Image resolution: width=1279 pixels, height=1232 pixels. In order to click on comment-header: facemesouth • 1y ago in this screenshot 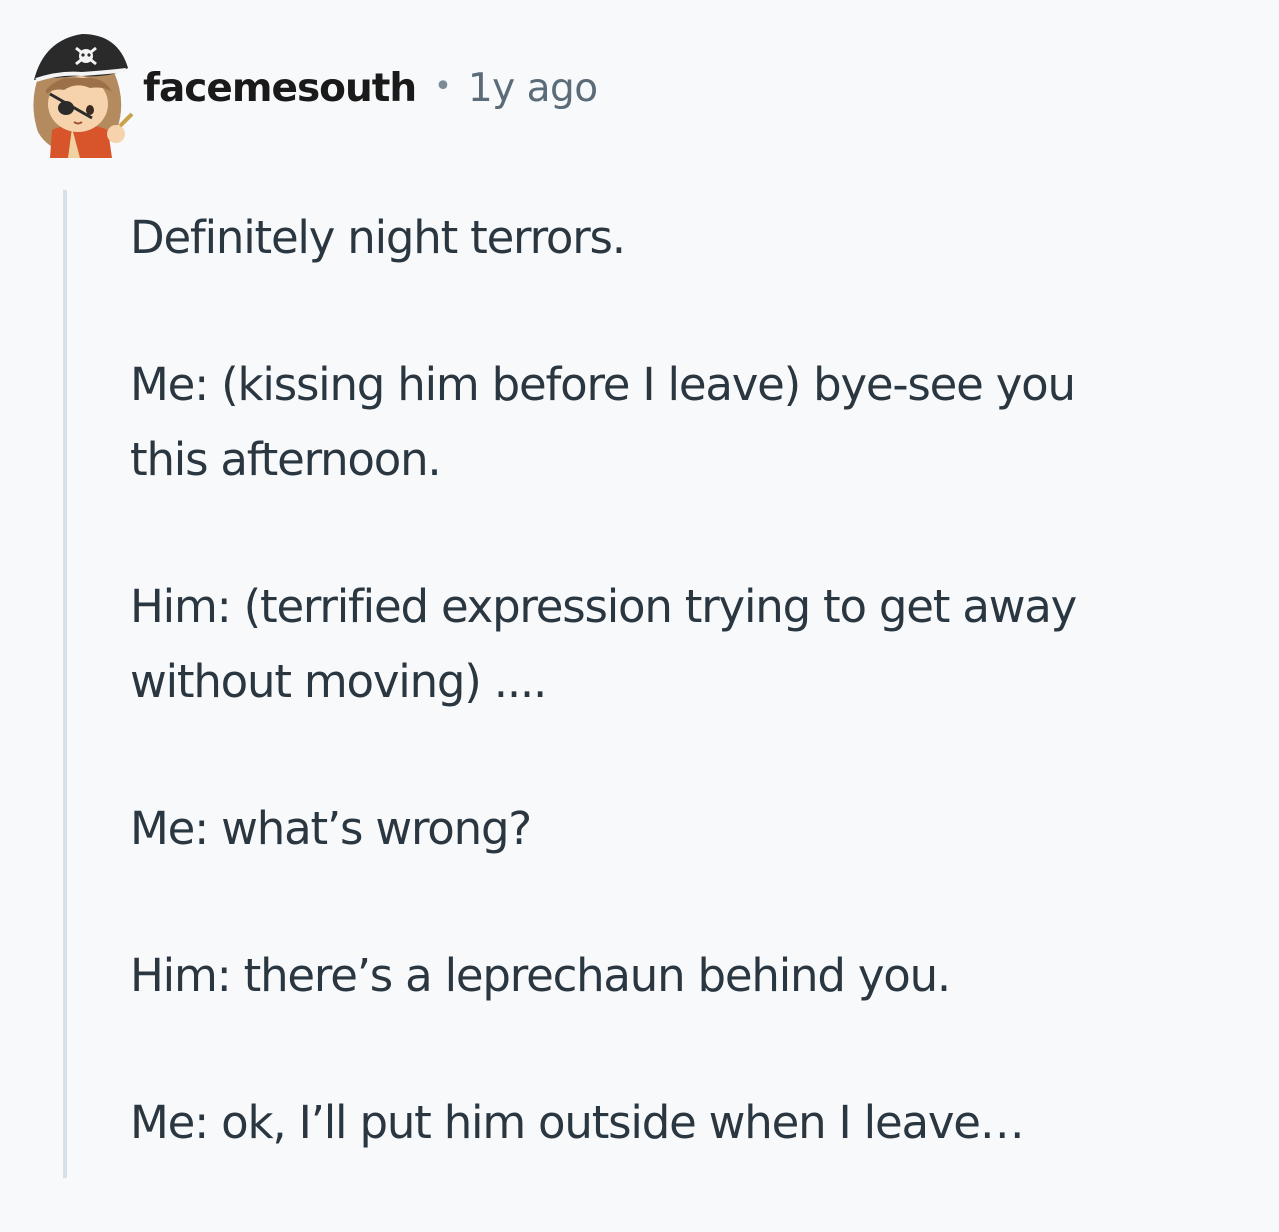, I will do `click(309, 92)`.